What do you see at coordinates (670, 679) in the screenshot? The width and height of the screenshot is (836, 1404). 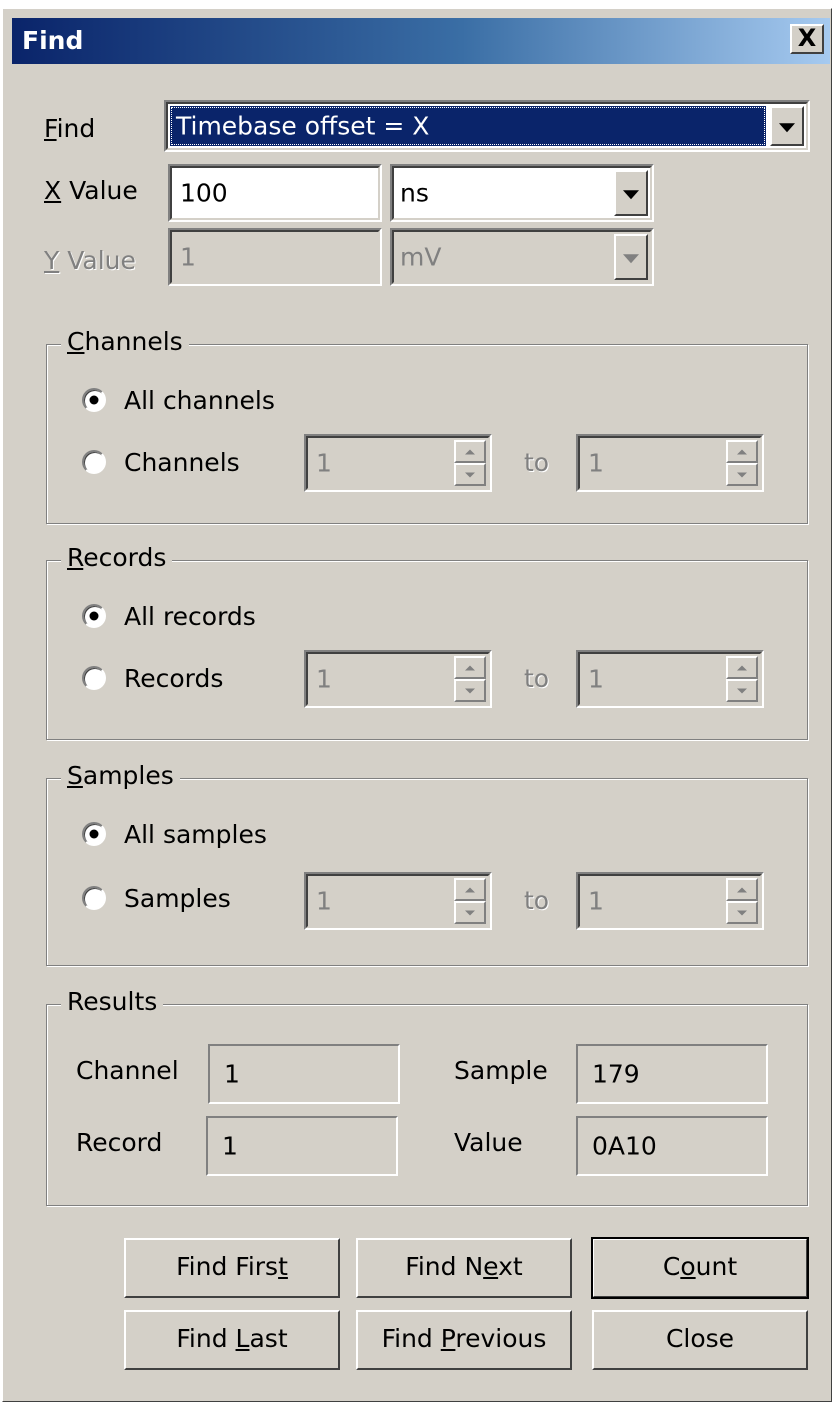 I see `records-to-stepper: 1` at bounding box center [670, 679].